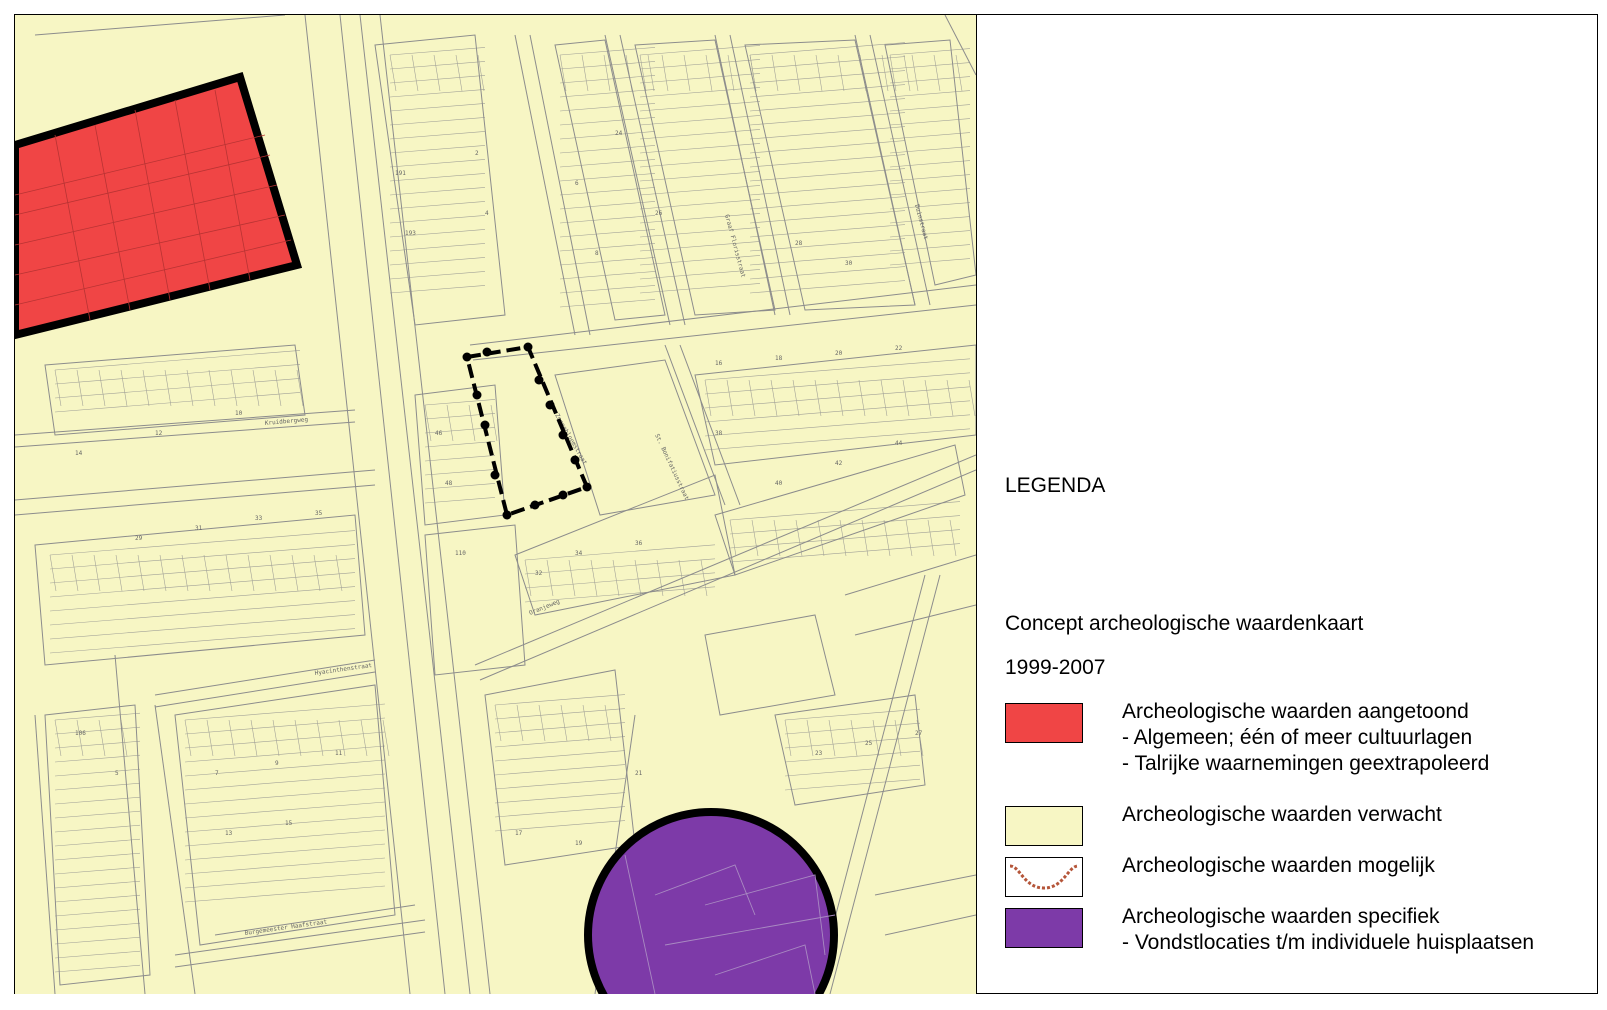 Image resolution: width=1607 pixels, height=1010 pixels. What do you see at coordinates (217, 773) in the screenshot?
I see `parcel-number: 7` at bounding box center [217, 773].